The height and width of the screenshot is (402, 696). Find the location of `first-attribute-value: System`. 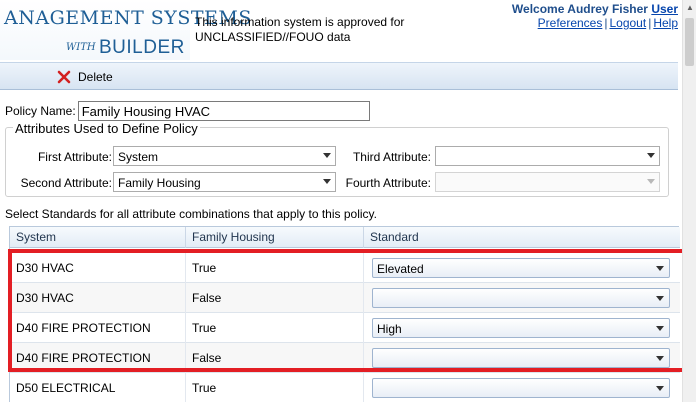

first-attribute-value: System is located at coordinates (138, 157).